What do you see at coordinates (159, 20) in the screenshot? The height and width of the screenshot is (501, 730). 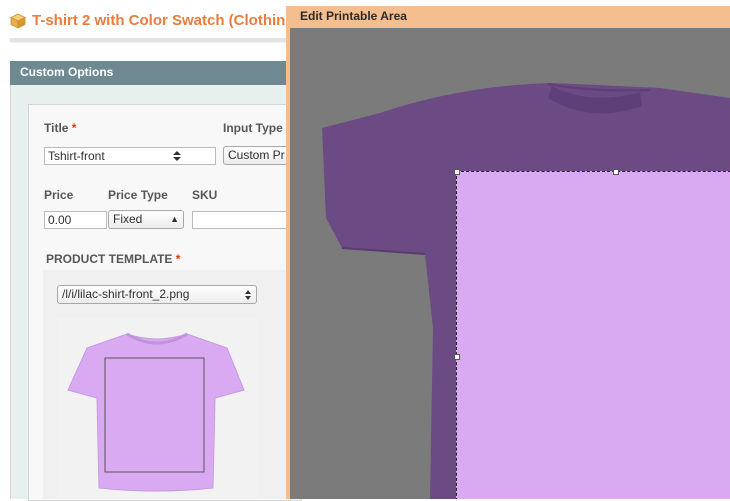 I see `page-title: T-shirt 2 with Color Swatch (Clothin` at bounding box center [159, 20].